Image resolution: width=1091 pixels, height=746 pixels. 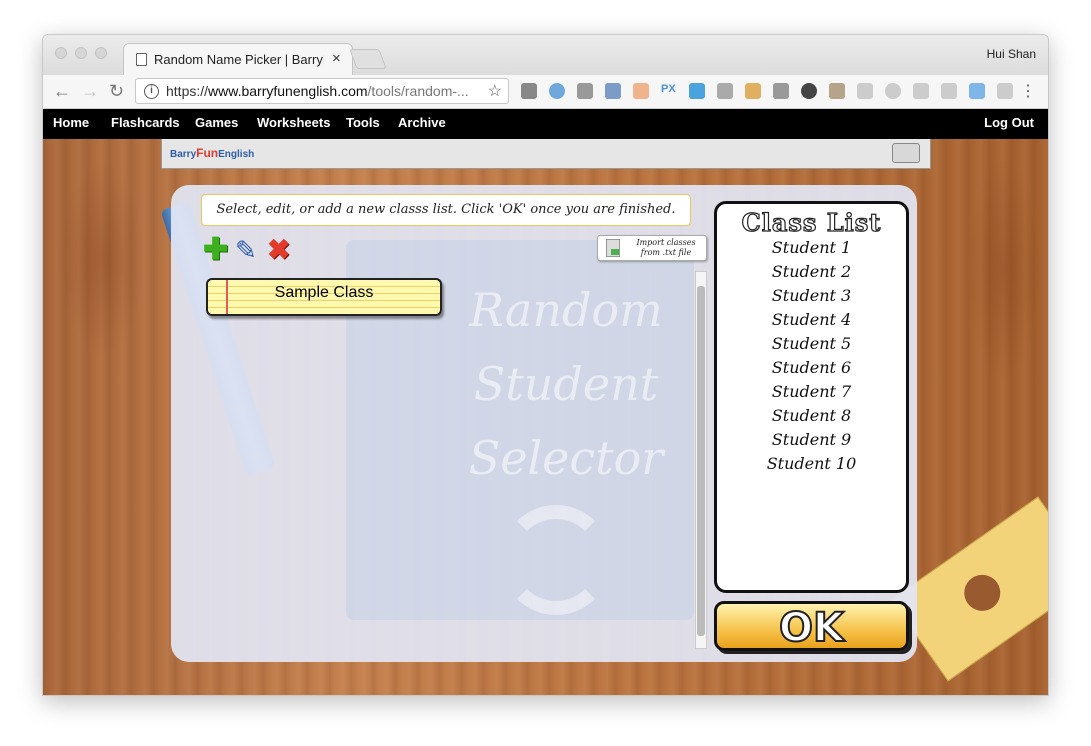 What do you see at coordinates (1028, 91) in the screenshot?
I see `menu-dots-icon: ⋮` at bounding box center [1028, 91].